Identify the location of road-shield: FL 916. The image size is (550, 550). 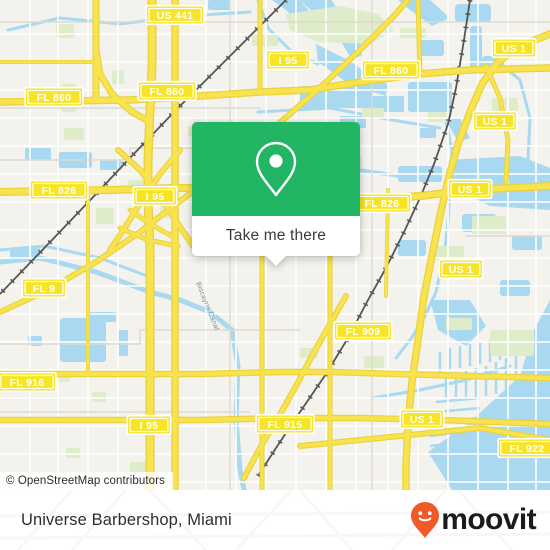
(28, 382).